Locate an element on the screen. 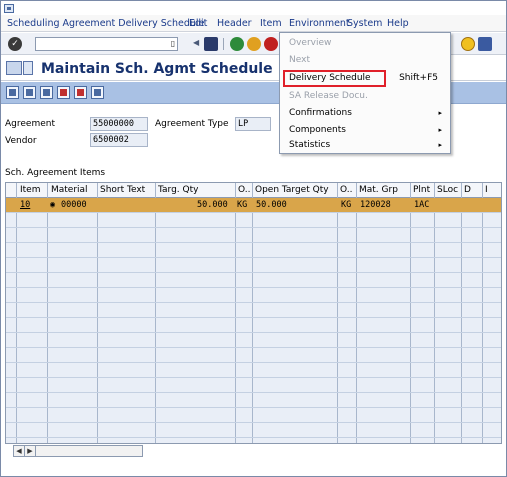  col-header-d: D is located at coordinates (467, 190).